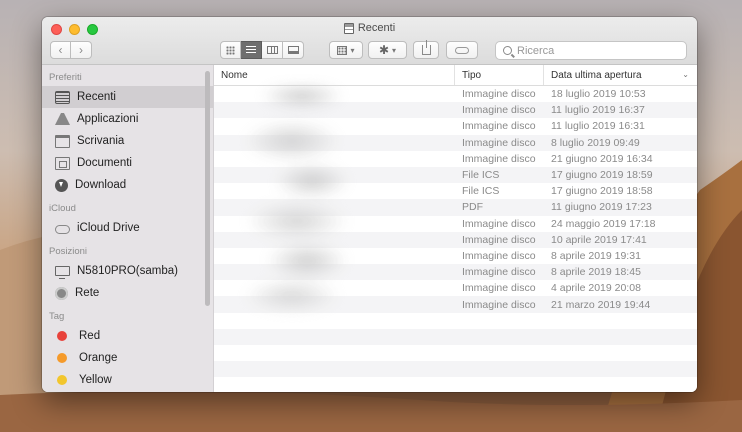 The image size is (742, 432). What do you see at coordinates (598, 126) in the screenshot?
I see `file-date-cell: 11 luglio 2019 16:31` at bounding box center [598, 126].